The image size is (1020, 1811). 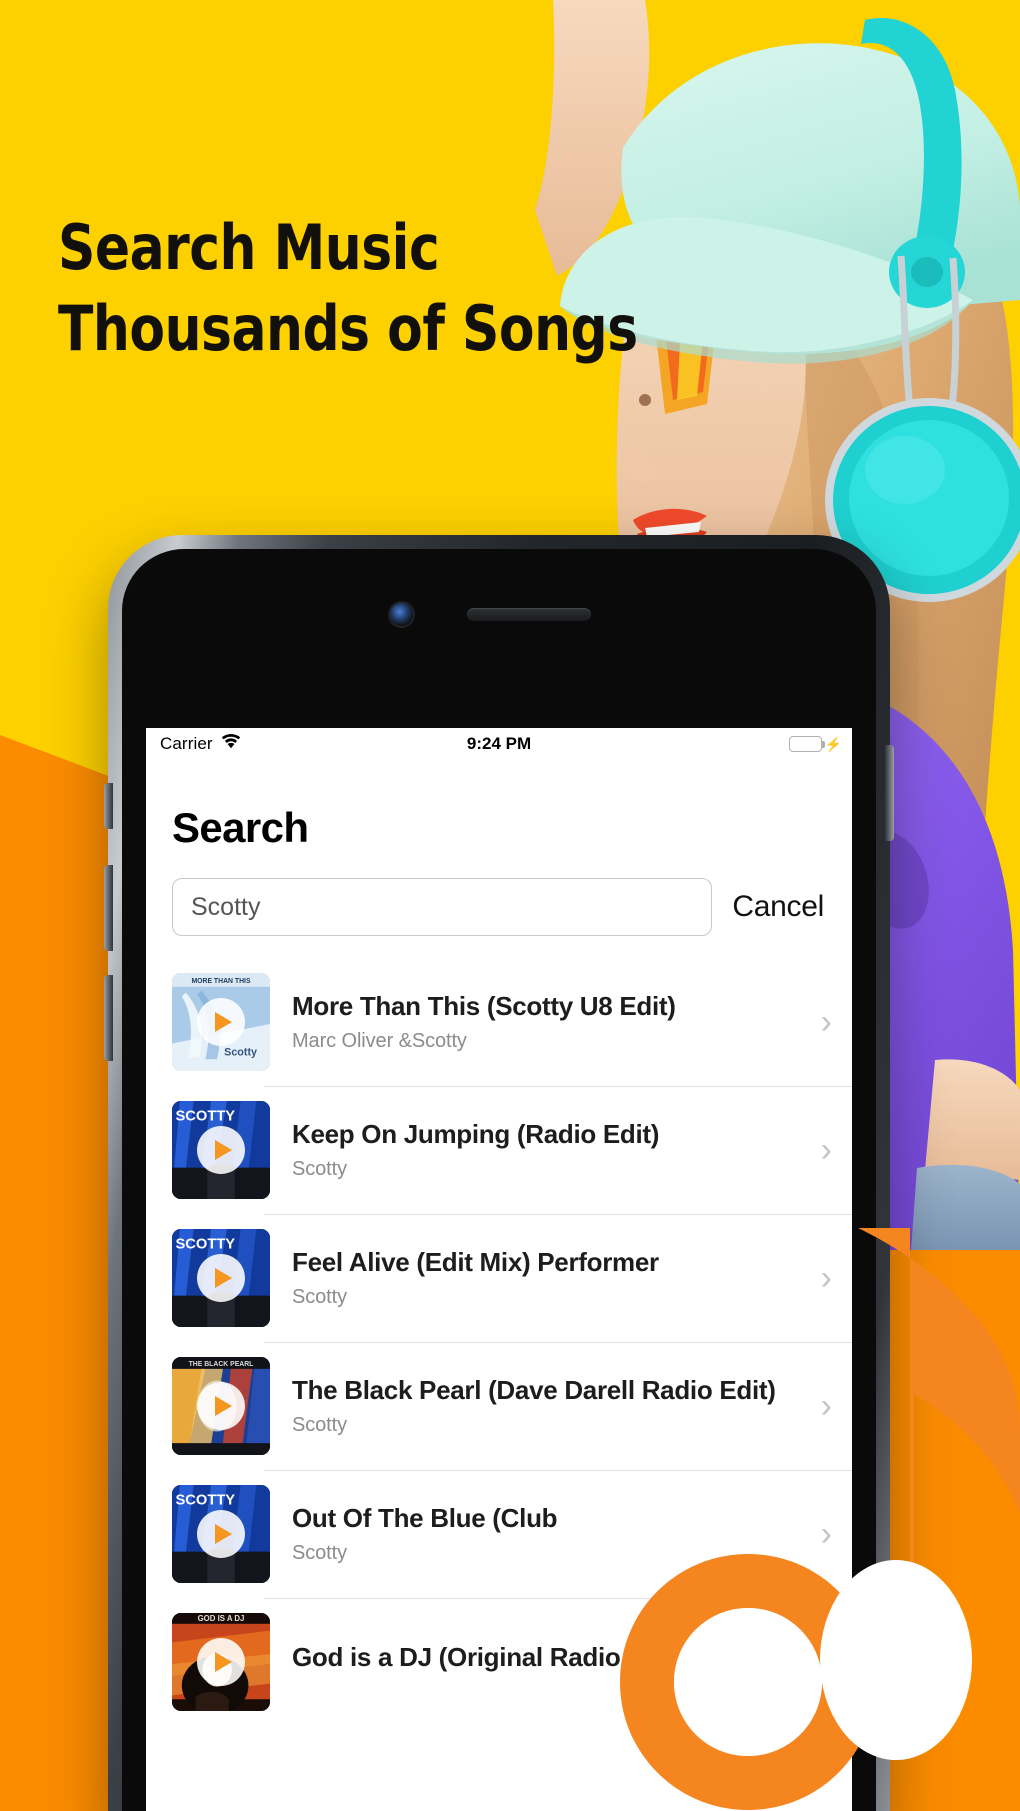 What do you see at coordinates (221, 1618) in the screenshot?
I see `svg-text: GOD IS A DJ` at bounding box center [221, 1618].